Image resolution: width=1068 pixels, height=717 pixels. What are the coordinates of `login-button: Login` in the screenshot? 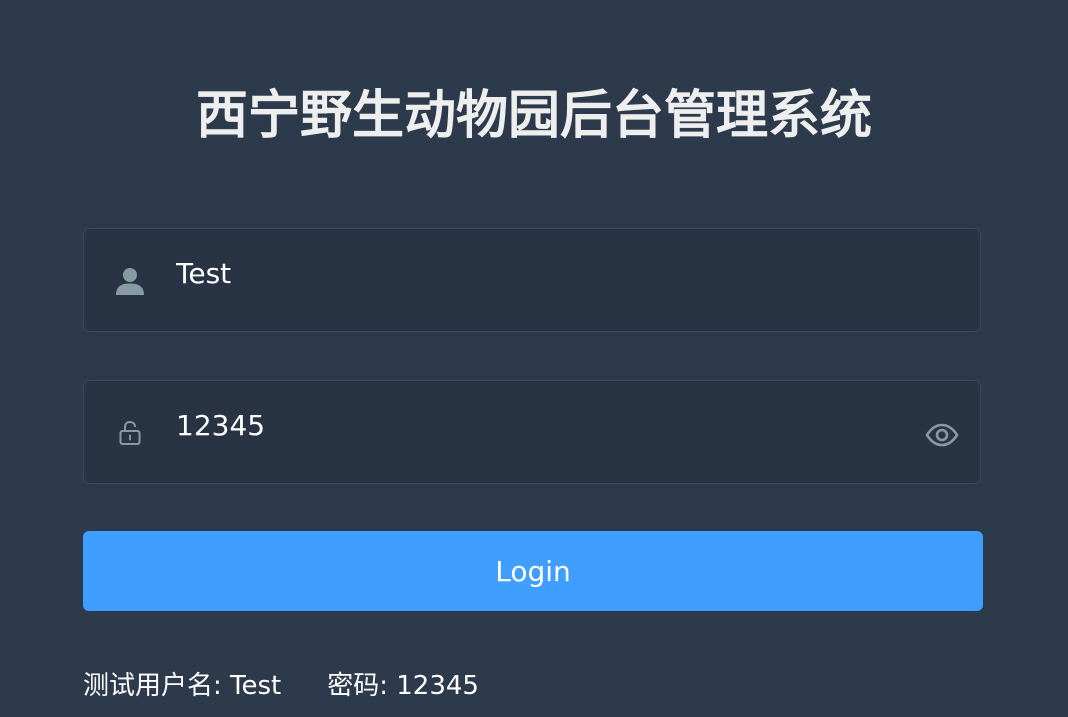 It's located at (533, 571).